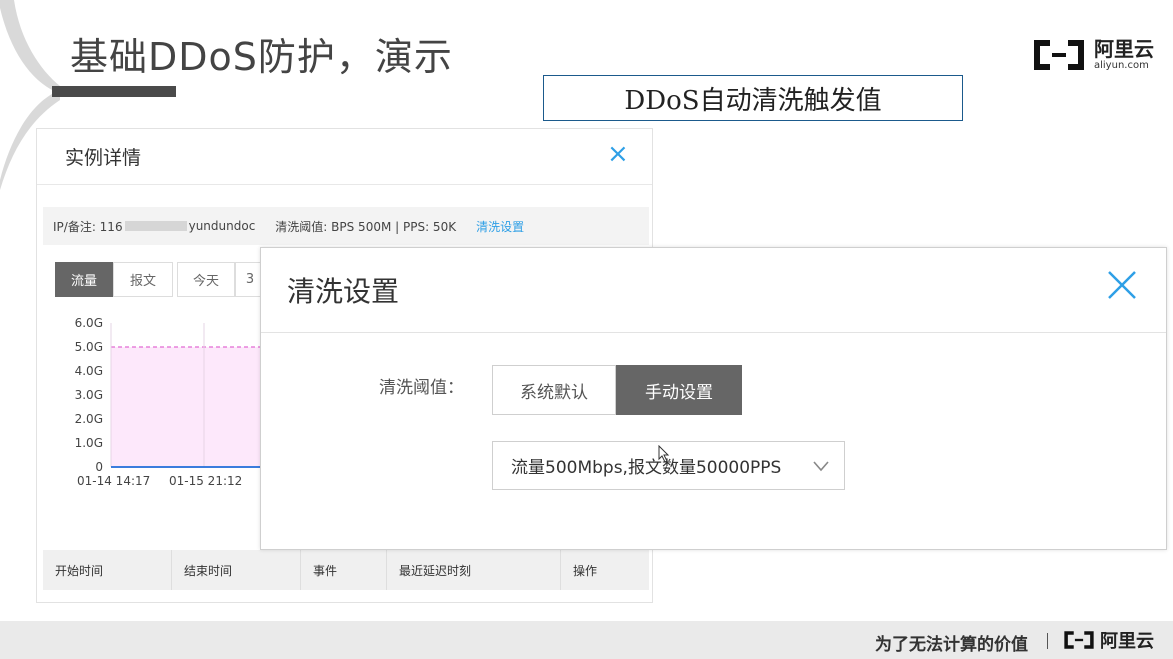  Describe the element at coordinates (474, 570) in the screenshot. I see `col-latest-delay: 最近延迟时刻` at that location.